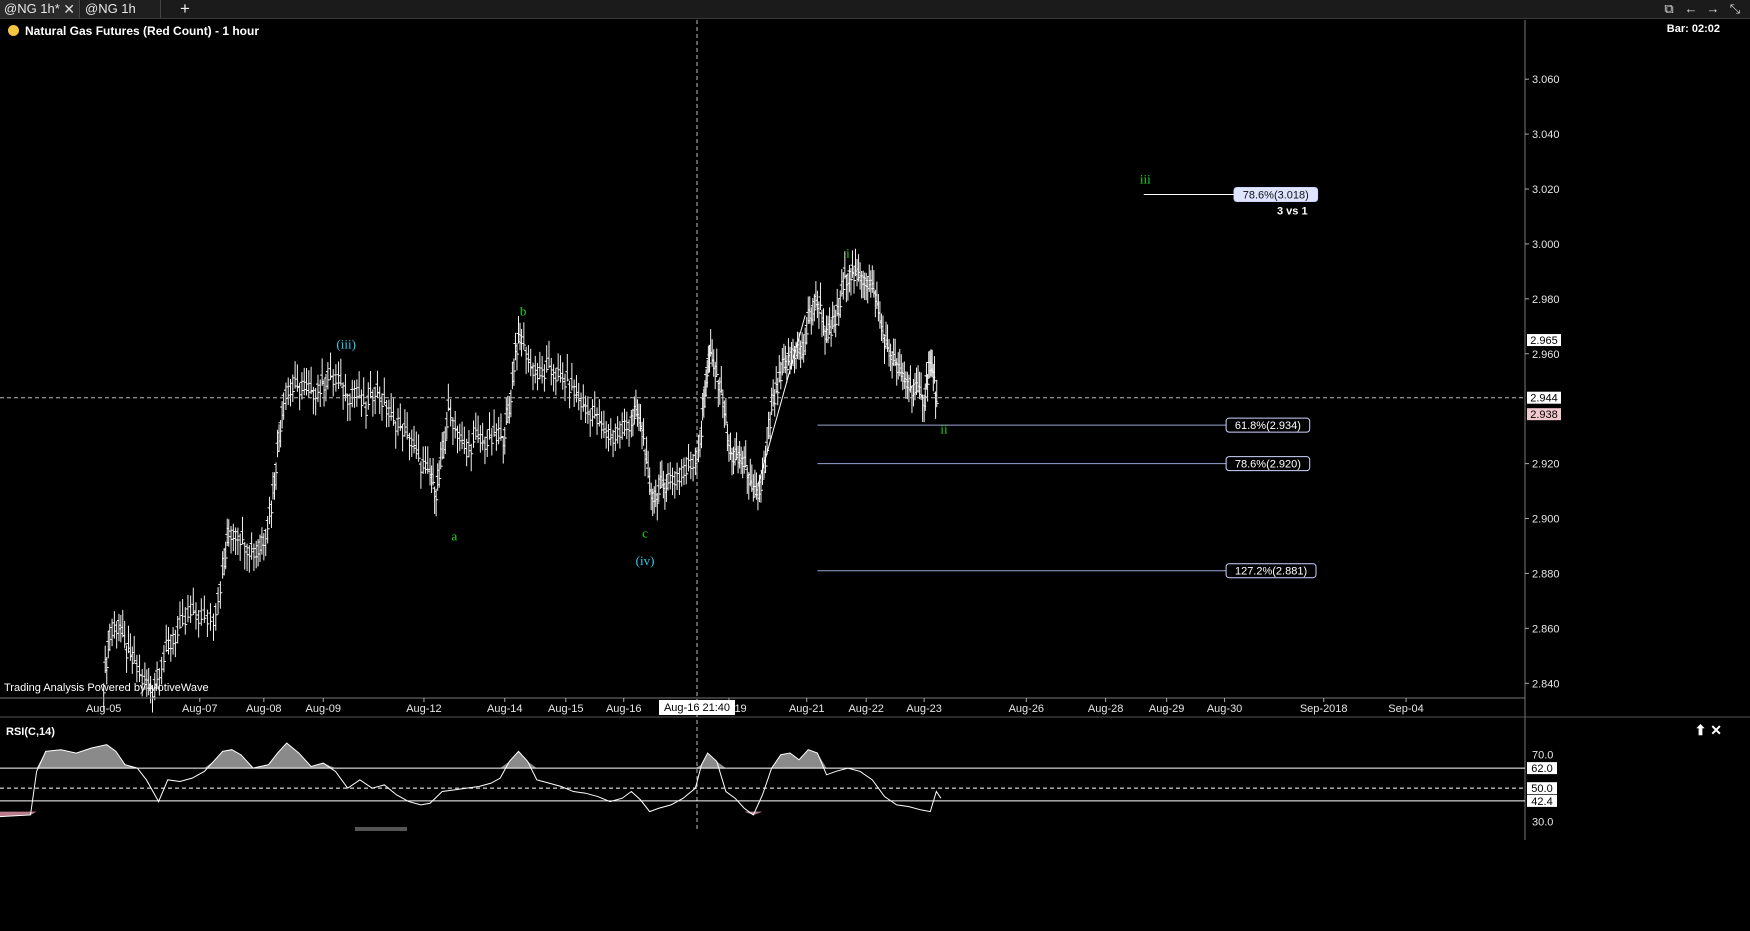  What do you see at coordinates (1541, 789) in the screenshot?
I see `rsi-level-label: 50.0` at bounding box center [1541, 789].